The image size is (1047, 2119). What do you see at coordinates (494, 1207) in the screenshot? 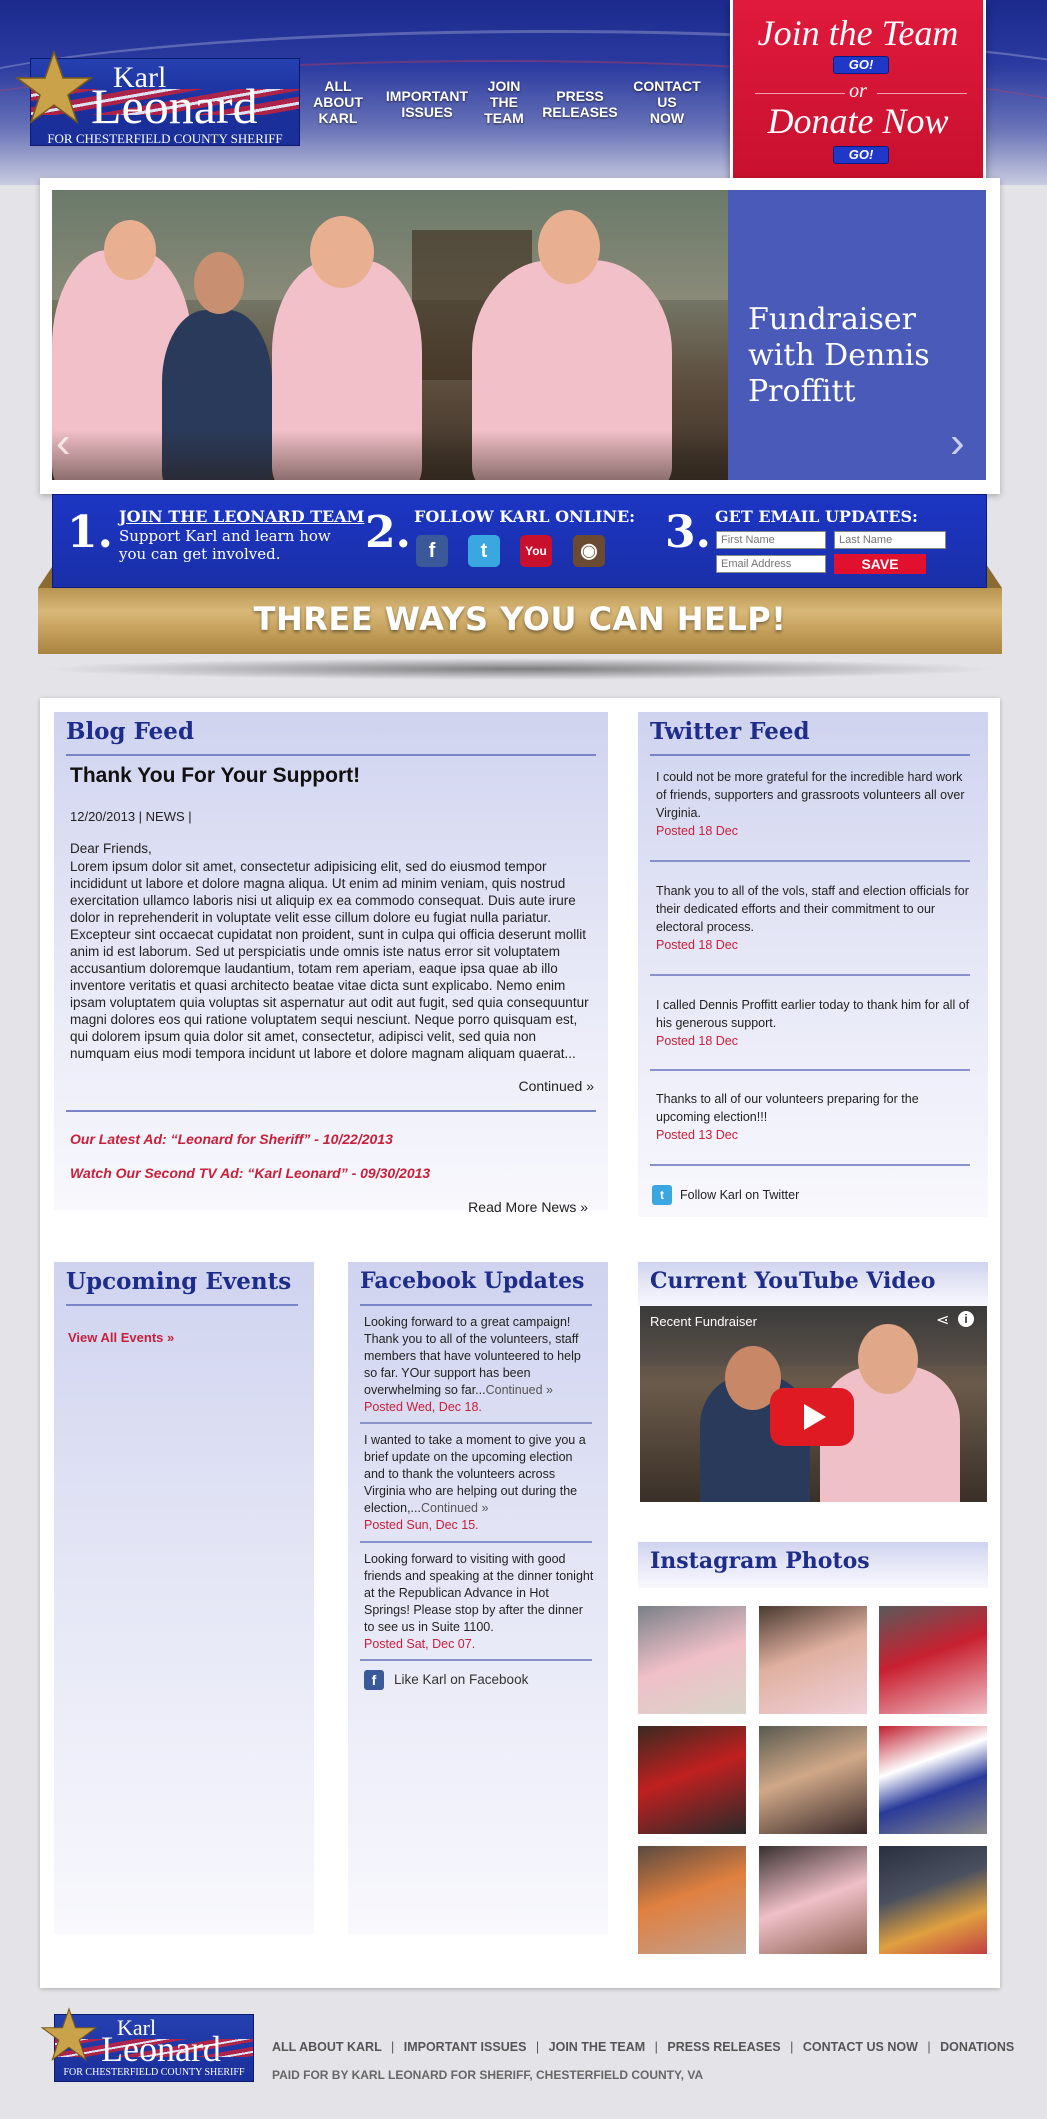
I see `read-more-news-link: Read More News »` at bounding box center [494, 1207].